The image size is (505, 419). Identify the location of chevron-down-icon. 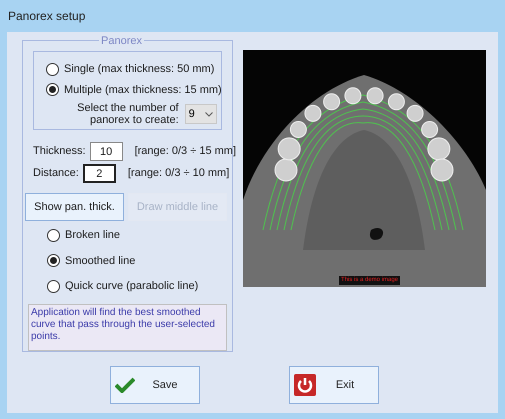
(209, 114).